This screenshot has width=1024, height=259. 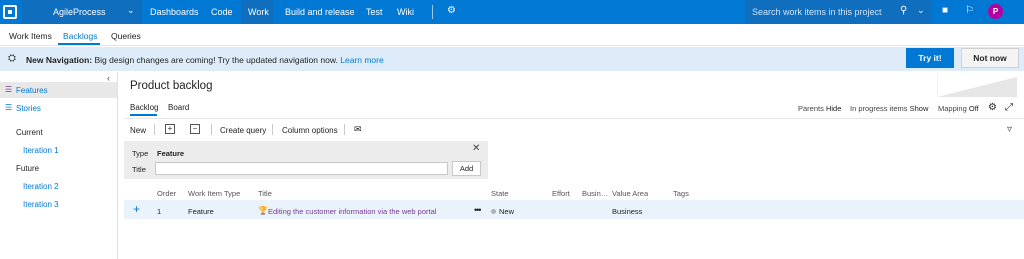 What do you see at coordinates (921, 10) in the screenshot?
I see `search-chevron-icon: ⌄` at bounding box center [921, 10].